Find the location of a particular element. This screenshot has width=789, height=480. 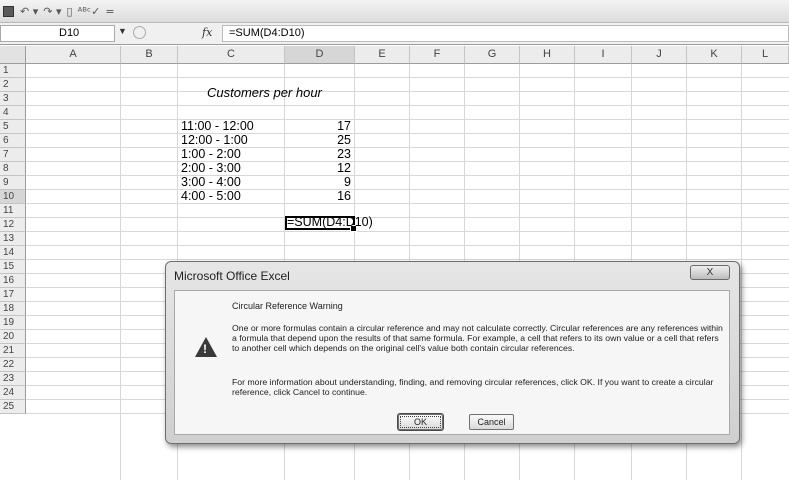

count-cell: 12 is located at coordinates (306, 168).